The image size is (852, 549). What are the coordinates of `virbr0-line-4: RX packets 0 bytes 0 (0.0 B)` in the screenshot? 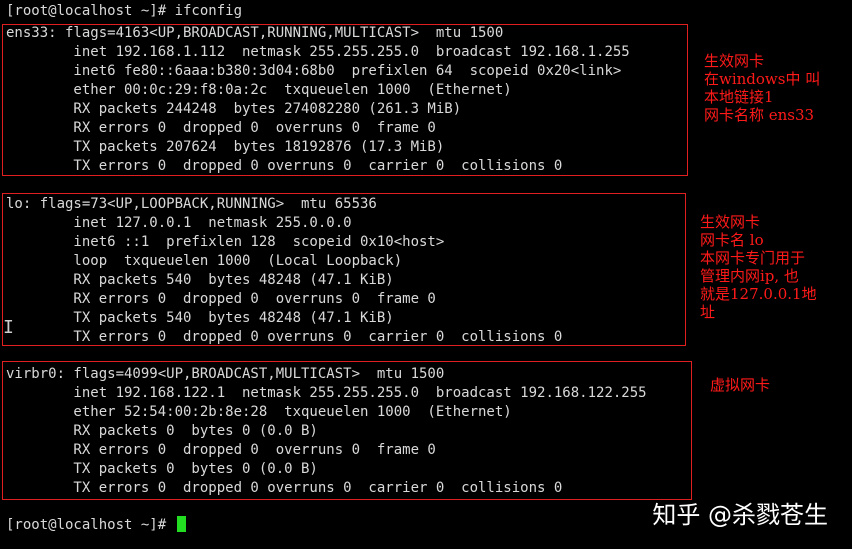 It's located at (162, 431).